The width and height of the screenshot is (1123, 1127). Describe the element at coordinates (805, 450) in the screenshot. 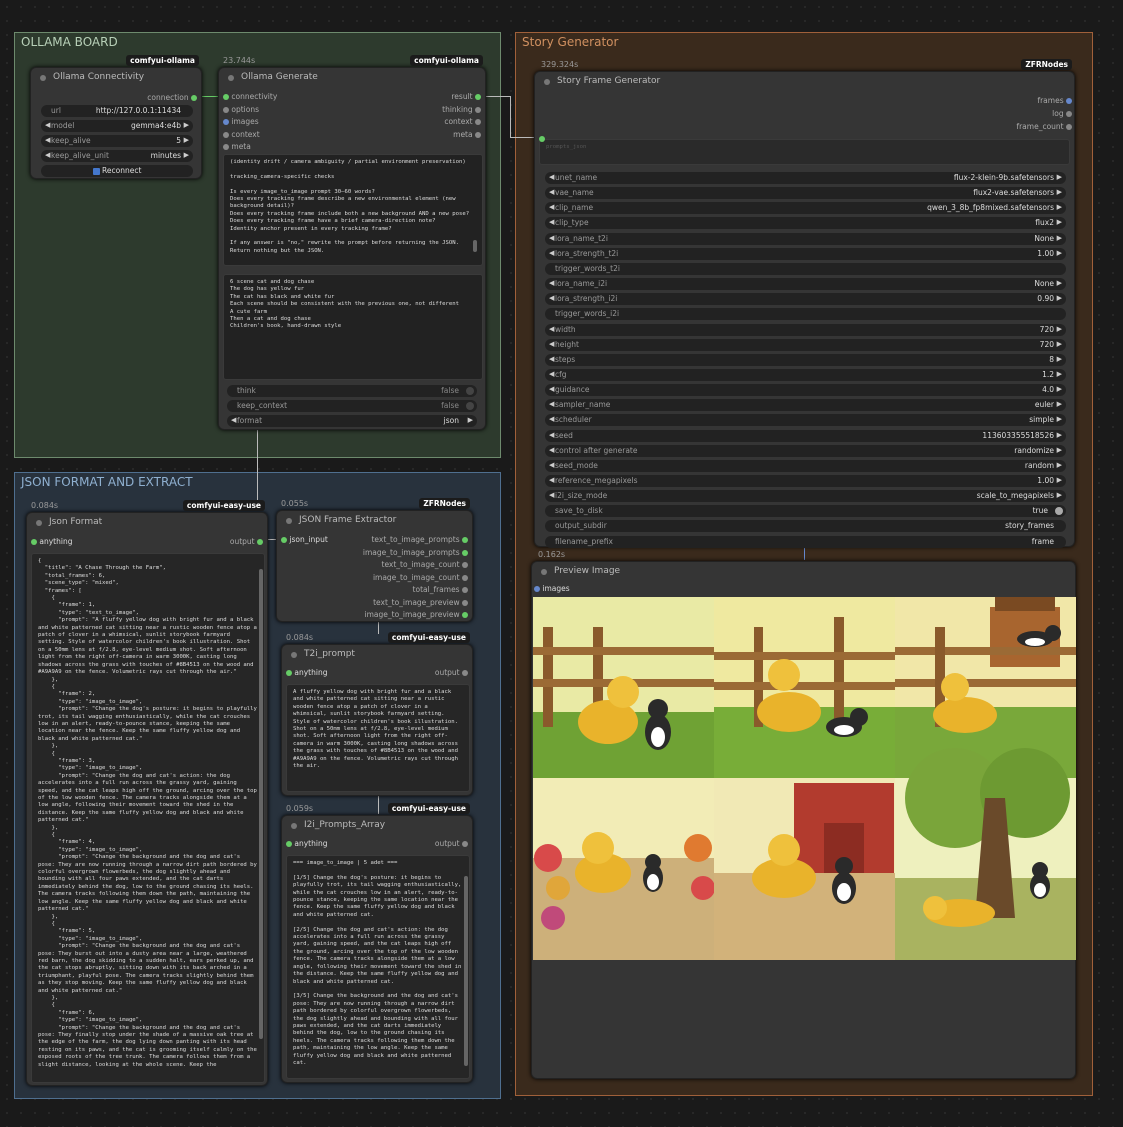

I see `widget-control-after-generate: ◀ control after generate randomize ▶` at that location.